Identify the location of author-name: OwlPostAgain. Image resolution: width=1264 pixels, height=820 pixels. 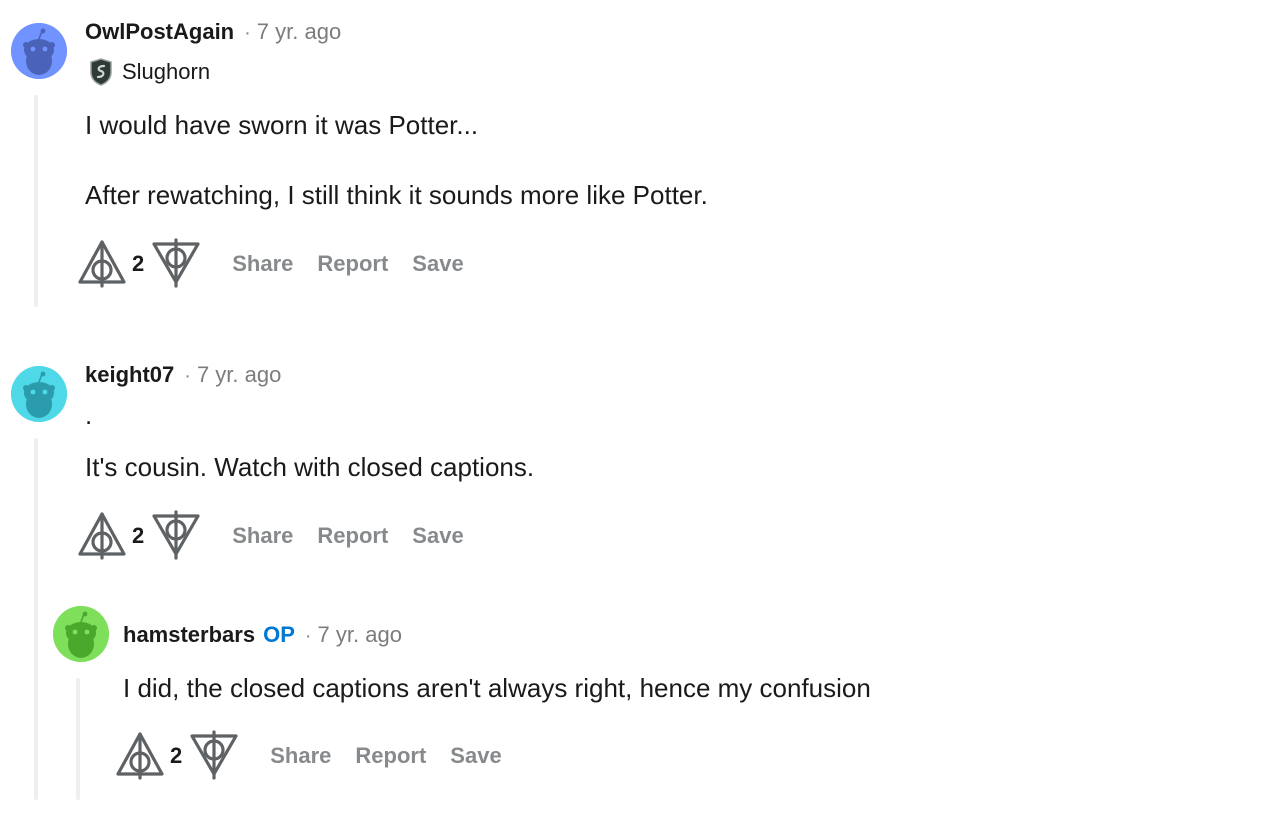
(159, 32).